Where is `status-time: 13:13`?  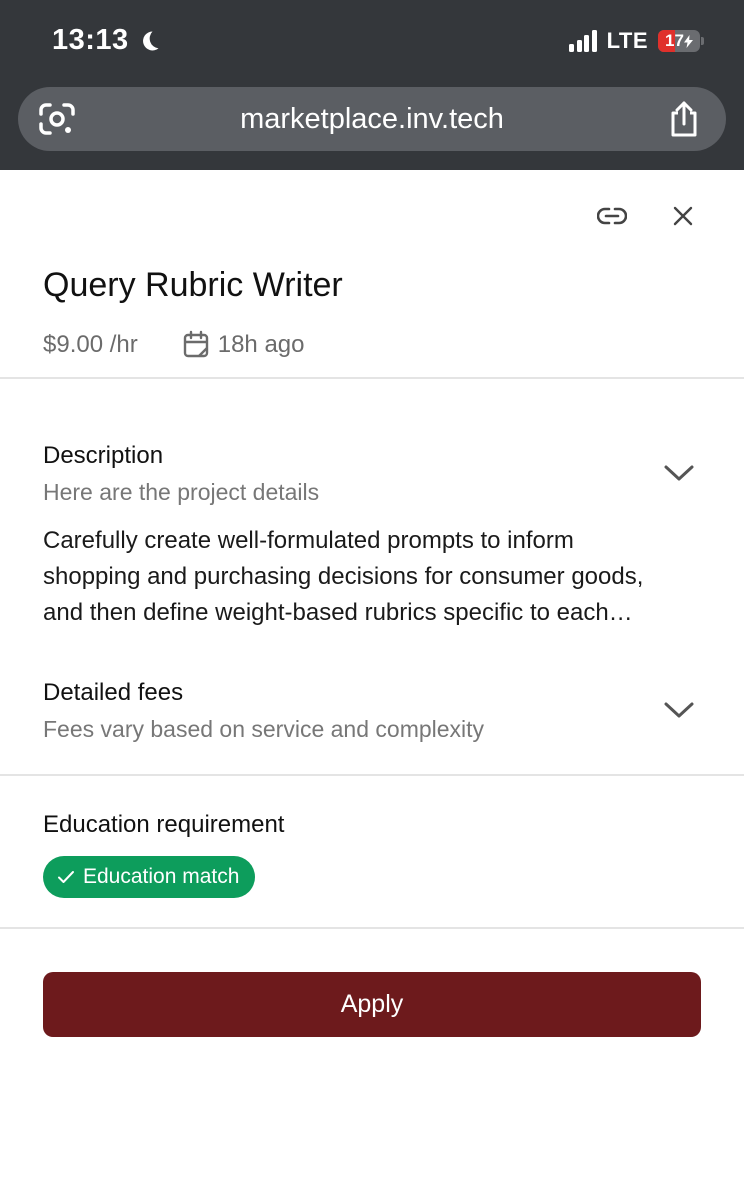
status-time: 13:13 is located at coordinates (106, 40).